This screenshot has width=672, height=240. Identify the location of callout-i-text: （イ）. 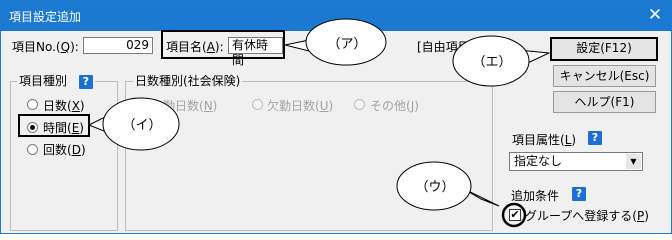
(142, 125).